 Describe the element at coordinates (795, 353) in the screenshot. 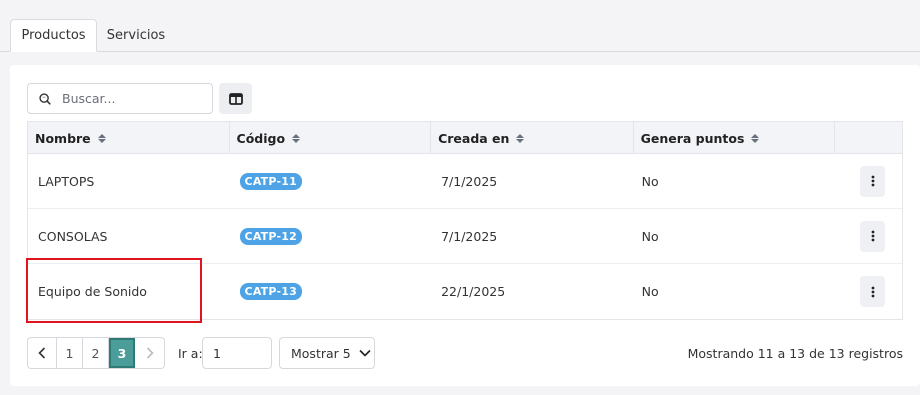

I see `records-summary: Mostrando 11 a 13 de 13 registros` at that location.